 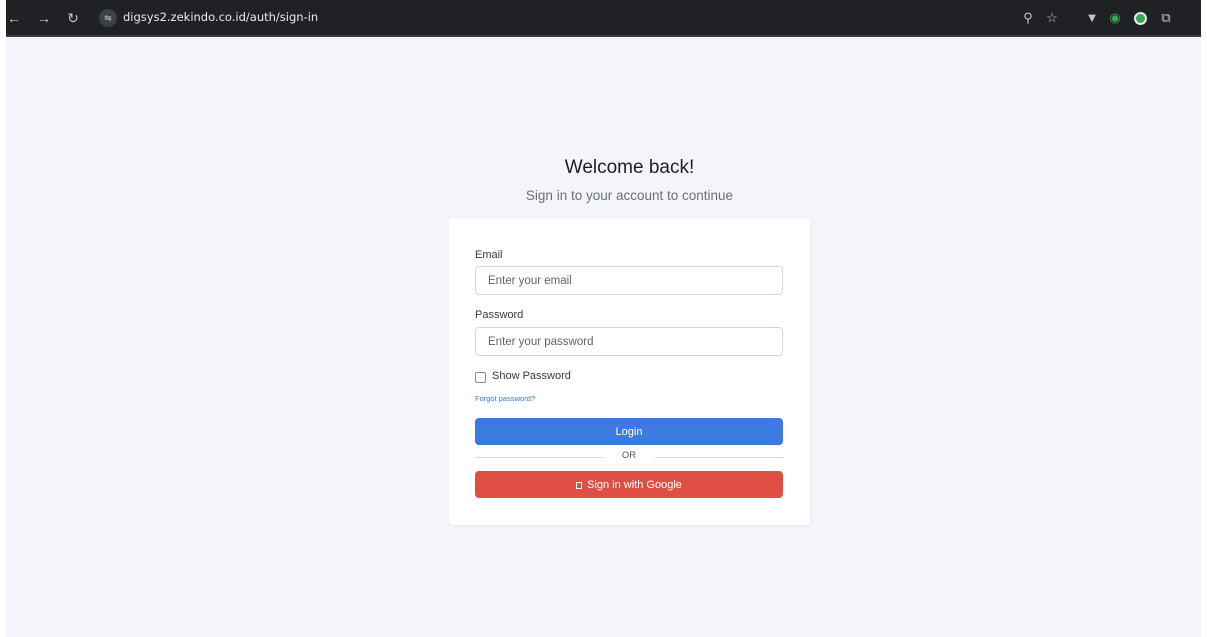 What do you see at coordinates (1140, 18) in the screenshot?
I see `green-extension-icon` at bounding box center [1140, 18].